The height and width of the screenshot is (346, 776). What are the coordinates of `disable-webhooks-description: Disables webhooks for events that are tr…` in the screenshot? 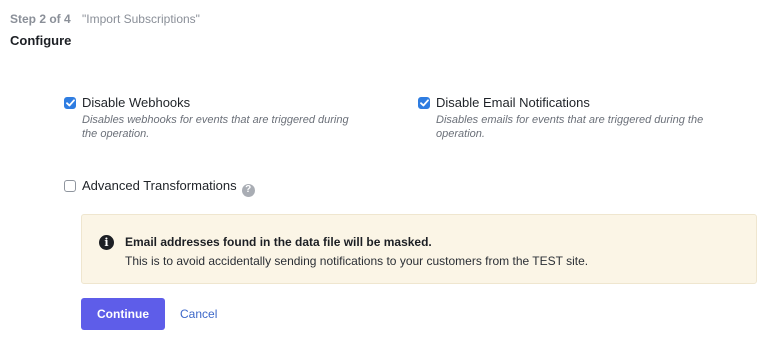 It's located at (215, 127).